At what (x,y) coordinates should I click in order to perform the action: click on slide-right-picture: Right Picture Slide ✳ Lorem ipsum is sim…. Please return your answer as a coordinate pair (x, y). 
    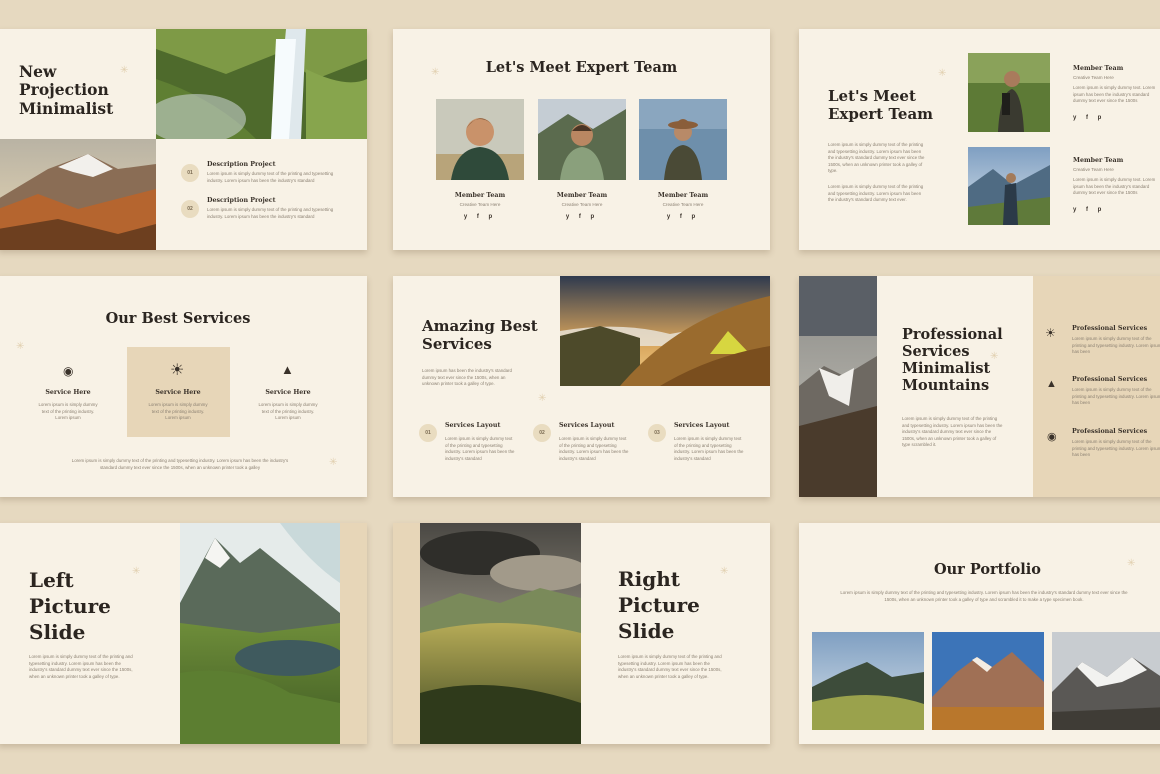
    Looking at the image, I should click on (581, 633).